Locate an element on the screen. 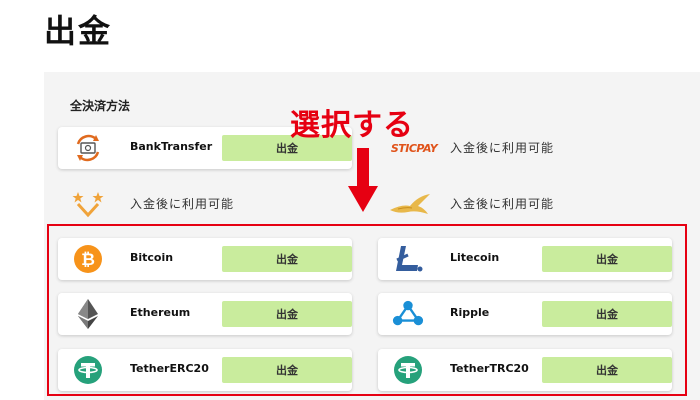  method-card-sticpay: STICPAY 入金後に利用可能 is located at coordinates (525, 148).